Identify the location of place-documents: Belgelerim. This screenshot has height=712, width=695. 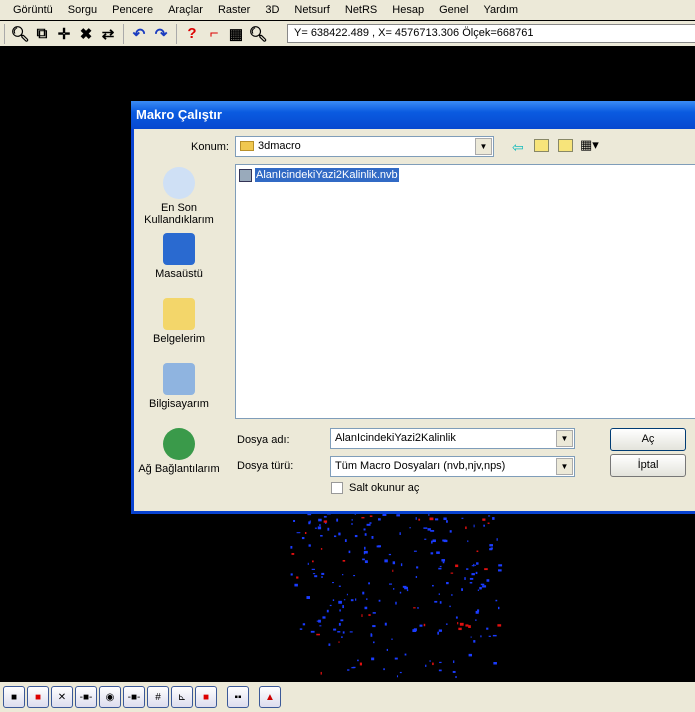
(179, 321).